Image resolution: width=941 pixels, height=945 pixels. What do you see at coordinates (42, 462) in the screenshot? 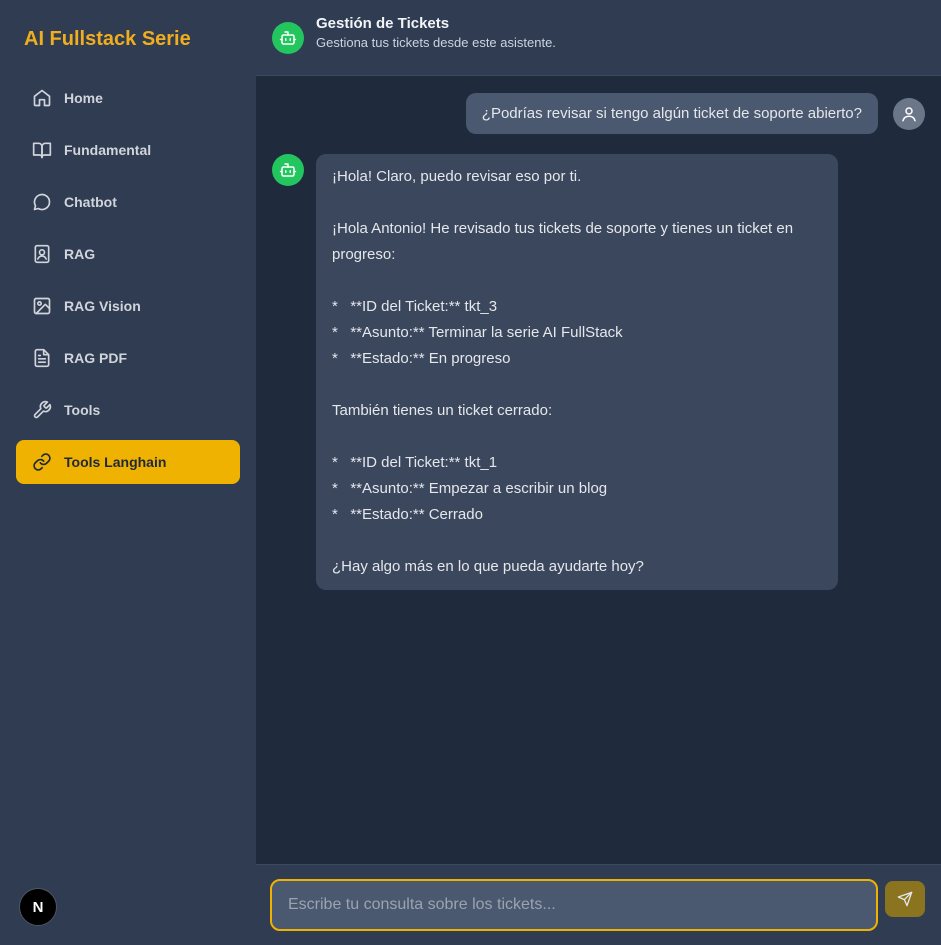
I see `link-icon` at bounding box center [42, 462].